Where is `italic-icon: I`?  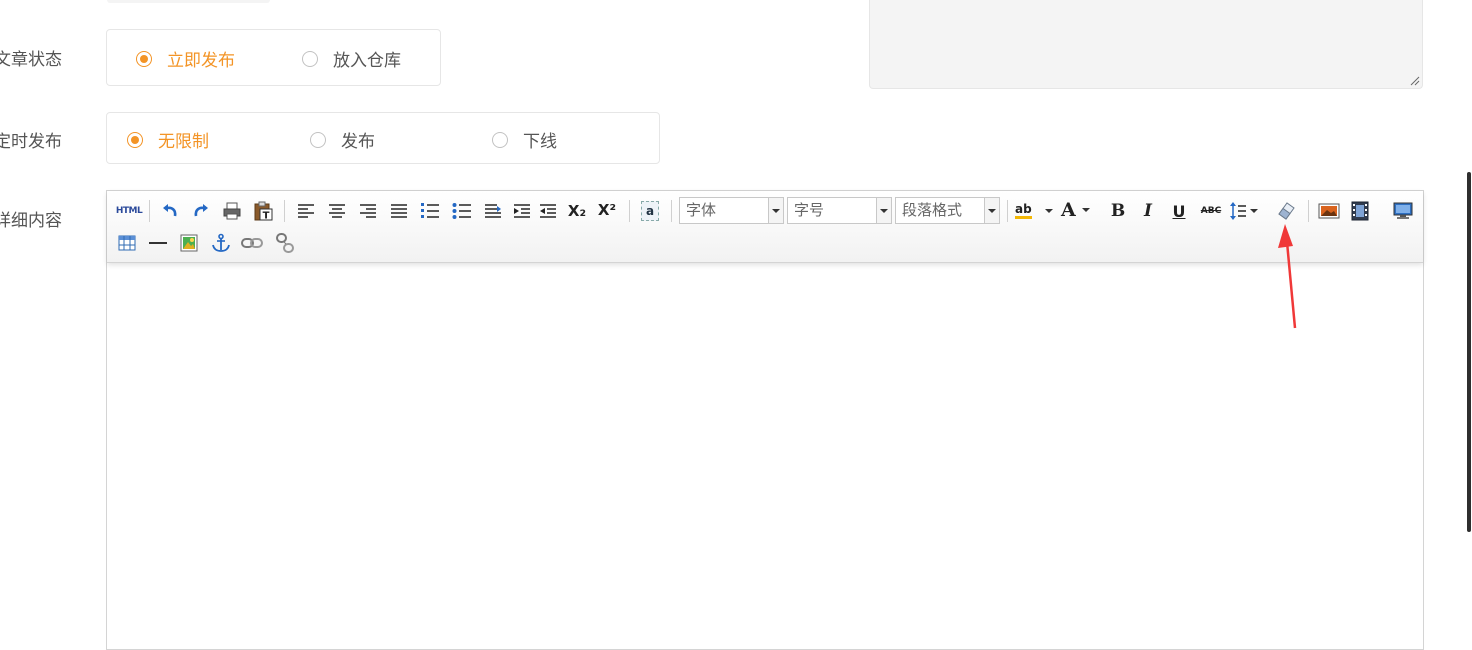 italic-icon: I is located at coordinates (1148, 211).